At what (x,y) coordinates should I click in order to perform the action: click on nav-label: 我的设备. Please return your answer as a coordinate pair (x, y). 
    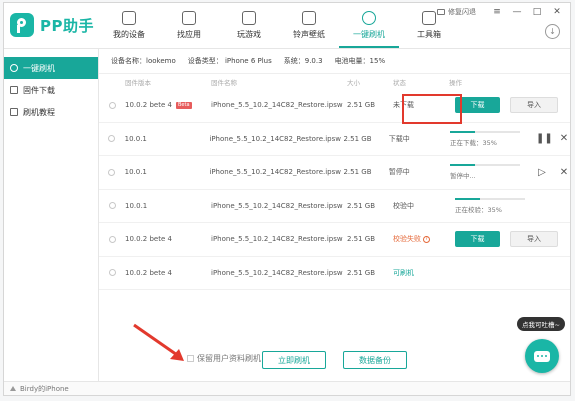
    Looking at the image, I should click on (129, 34).